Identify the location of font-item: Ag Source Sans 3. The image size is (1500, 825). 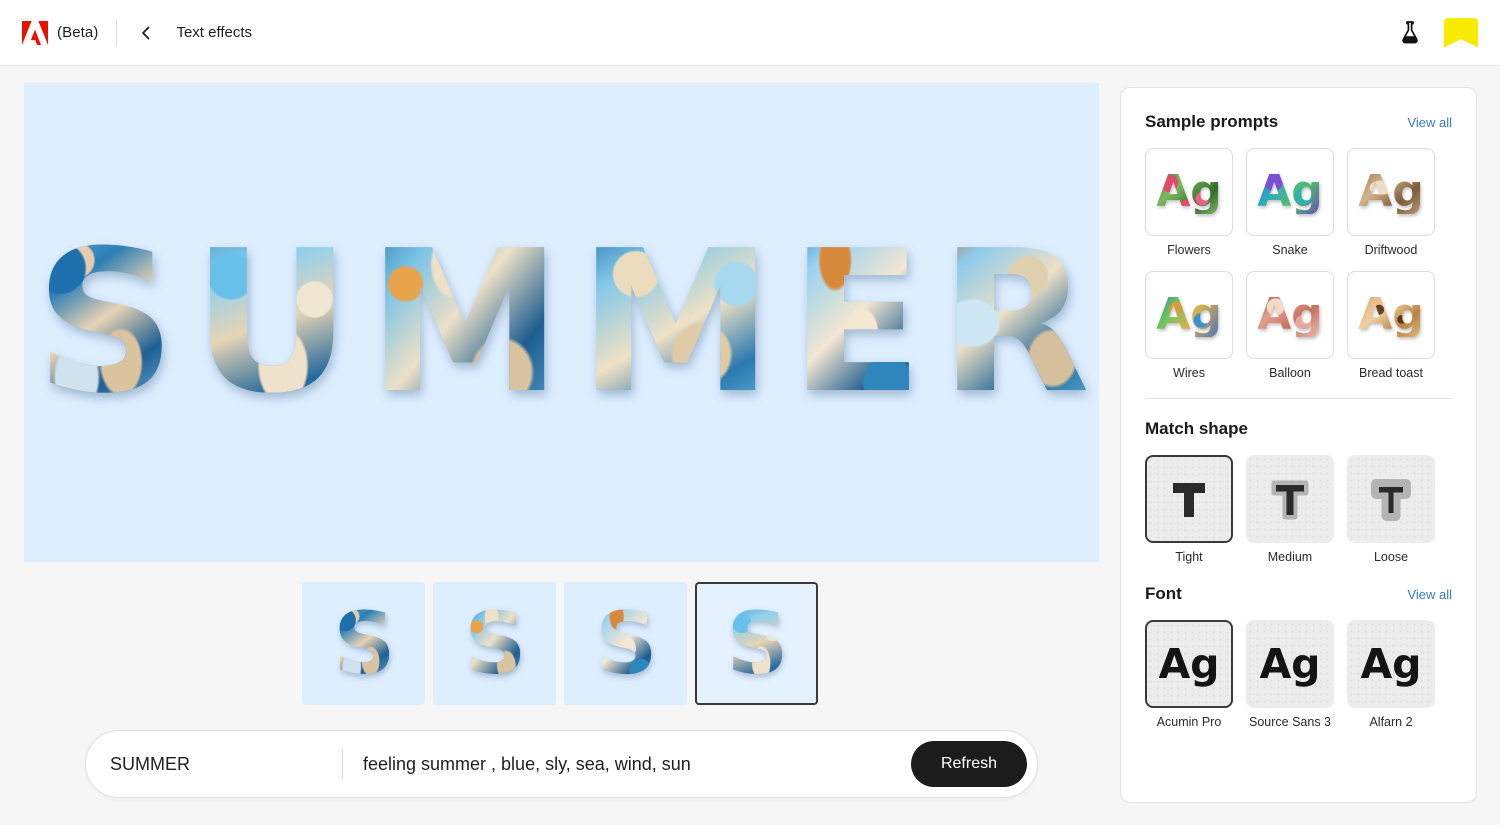
(1290, 674).